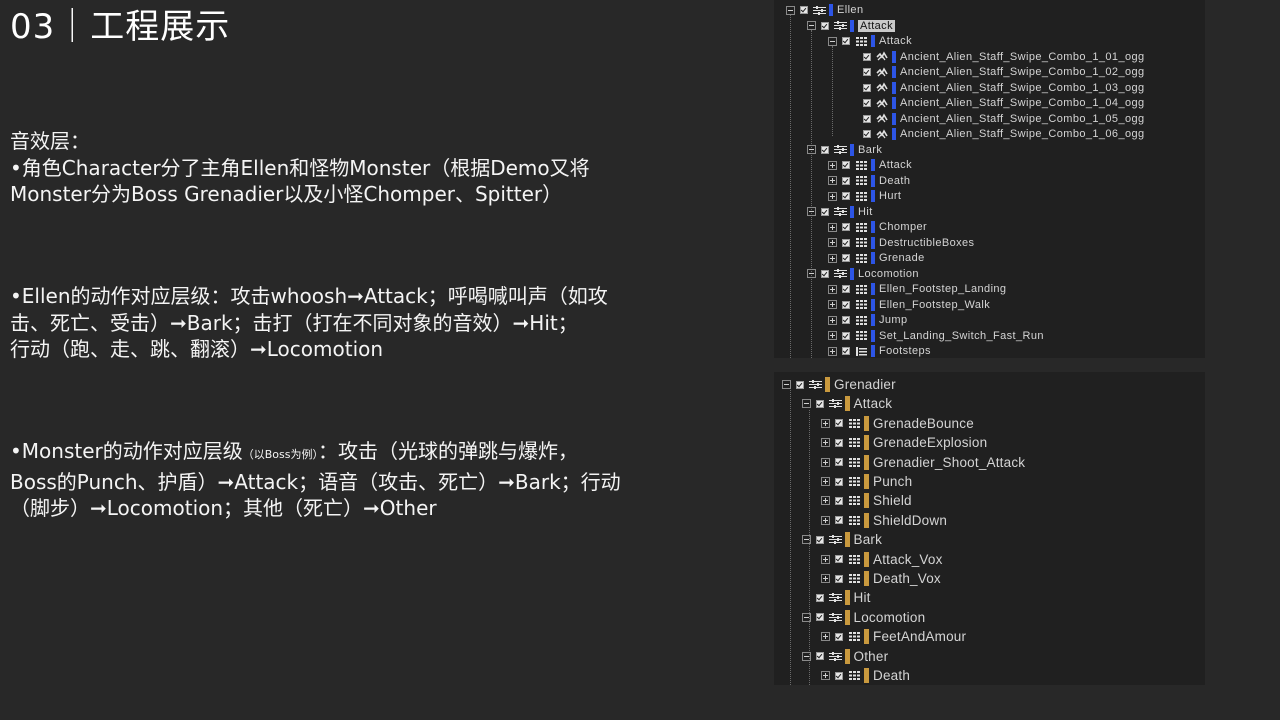 The image size is (1280, 720). Describe the element at coordinates (997, 119) in the screenshot. I see `tree-row: Ancient_Alien_Staff_Swipe_Combo_1_05_ogg` at that location.